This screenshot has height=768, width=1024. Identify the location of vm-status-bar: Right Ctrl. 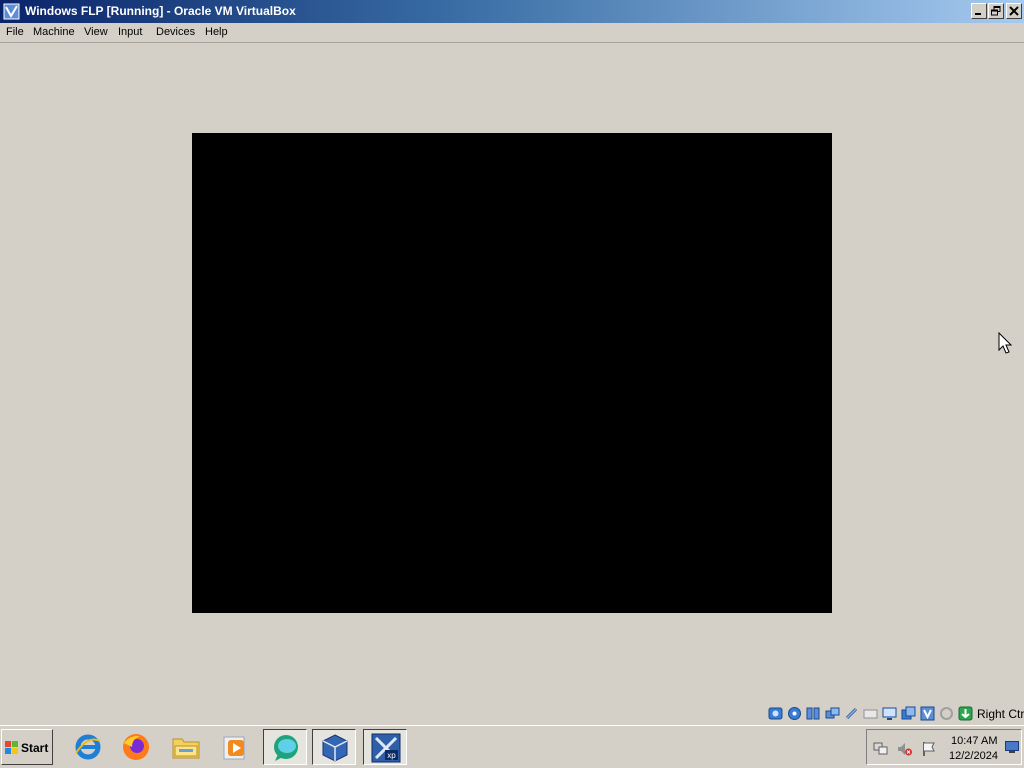
(512, 714).